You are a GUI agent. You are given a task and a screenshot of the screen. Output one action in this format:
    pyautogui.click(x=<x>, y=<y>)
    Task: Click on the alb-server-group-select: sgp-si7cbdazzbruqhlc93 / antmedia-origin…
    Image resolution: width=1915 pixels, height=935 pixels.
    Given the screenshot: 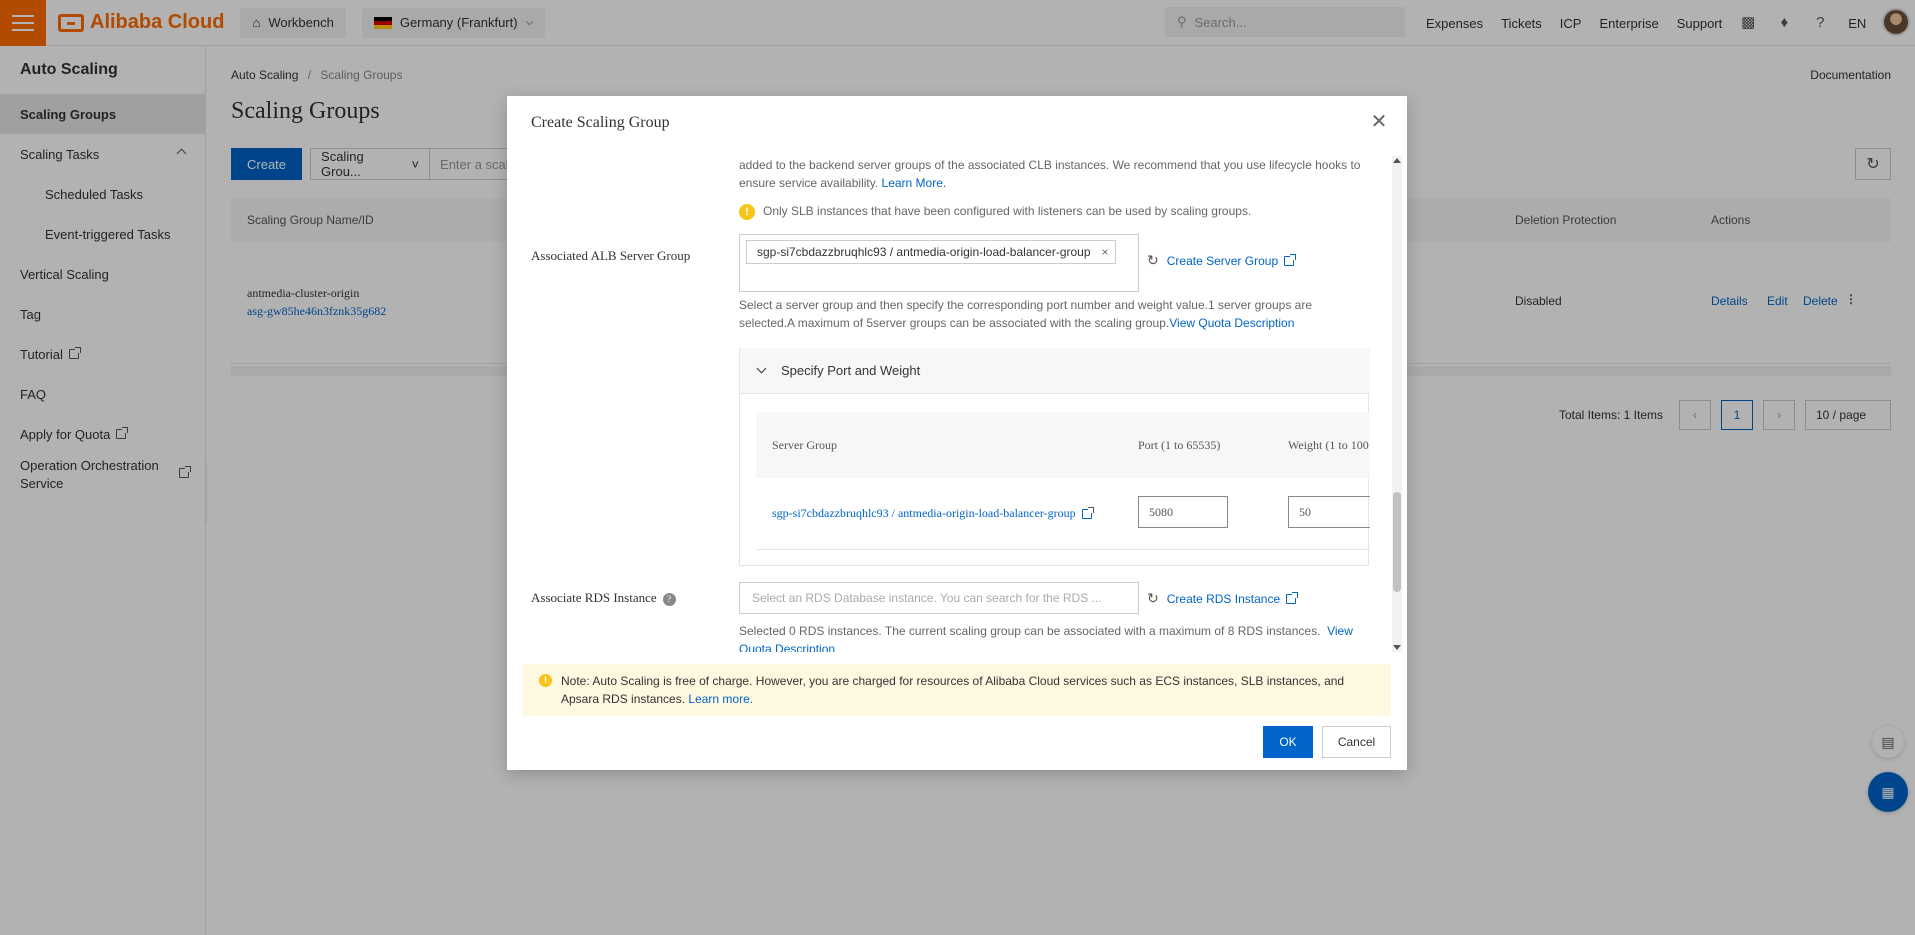 What is the action you would take?
    pyautogui.click(x=939, y=263)
    